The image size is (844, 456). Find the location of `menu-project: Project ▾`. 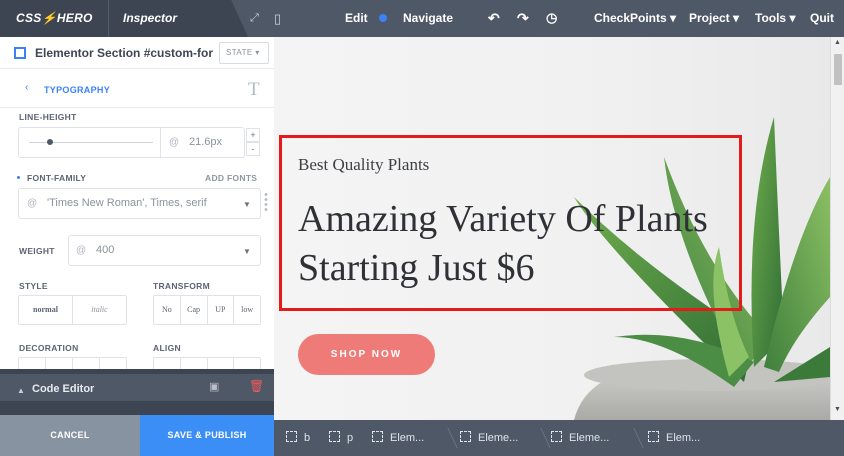

menu-project: Project ▾ is located at coordinates (714, 18).